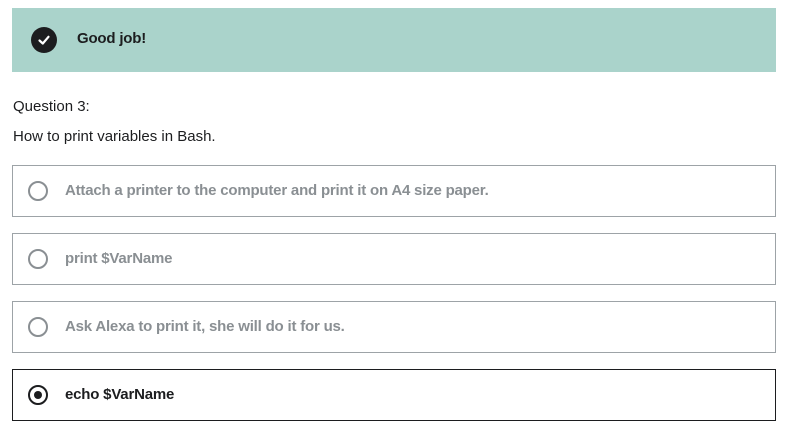 This screenshot has height=438, width=789. What do you see at coordinates (44, 40) in the screenshot?
I see `checkmark-icon` at bounding box center [44, 40].